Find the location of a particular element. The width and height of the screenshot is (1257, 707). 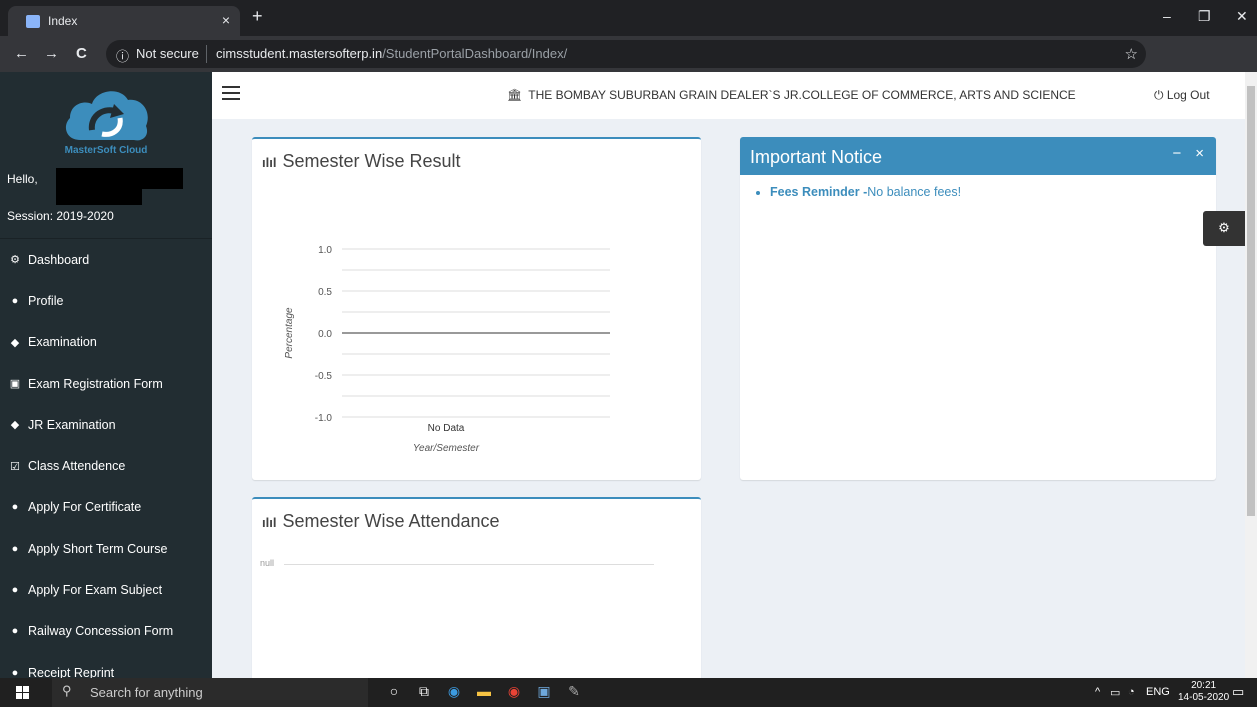

tray-chevron-icon: ^ is located at coordinates (1097, 692).